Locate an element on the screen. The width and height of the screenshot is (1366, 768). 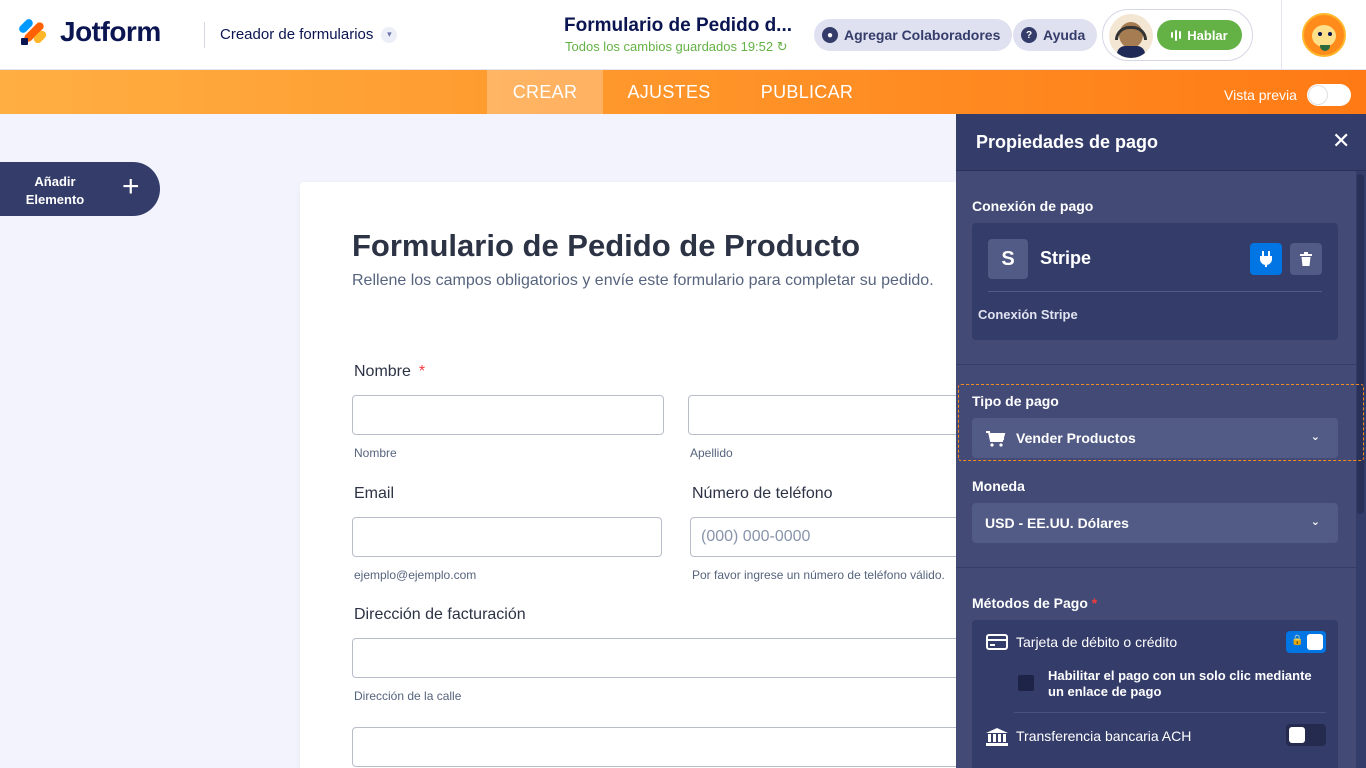
plus-icon: + is located at coordinates (131, 186).